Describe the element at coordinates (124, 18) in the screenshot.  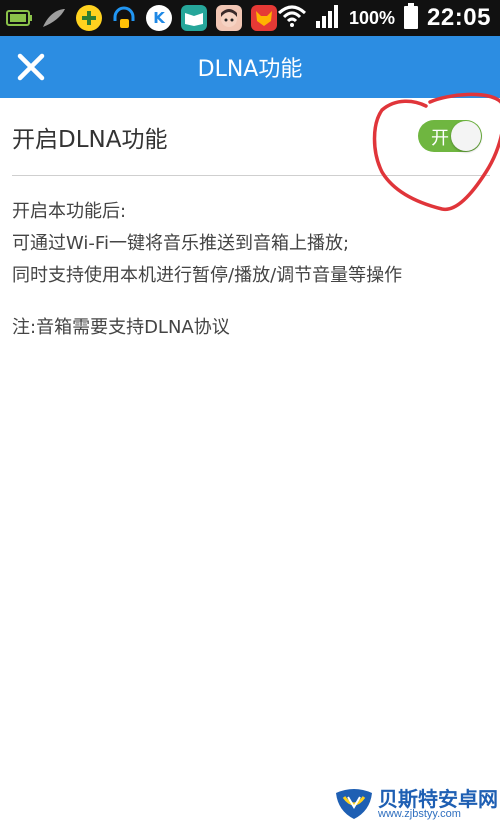
I see `headset-app-icon` at that location.